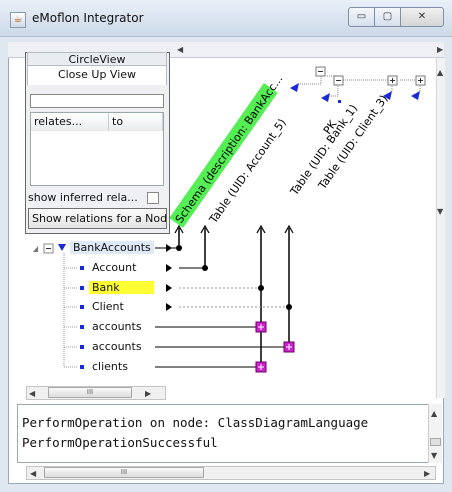  What do you see at coordinates (136, 122) in the screenshot?
I see `column-header-to: to` at bounding box center [136, 122].